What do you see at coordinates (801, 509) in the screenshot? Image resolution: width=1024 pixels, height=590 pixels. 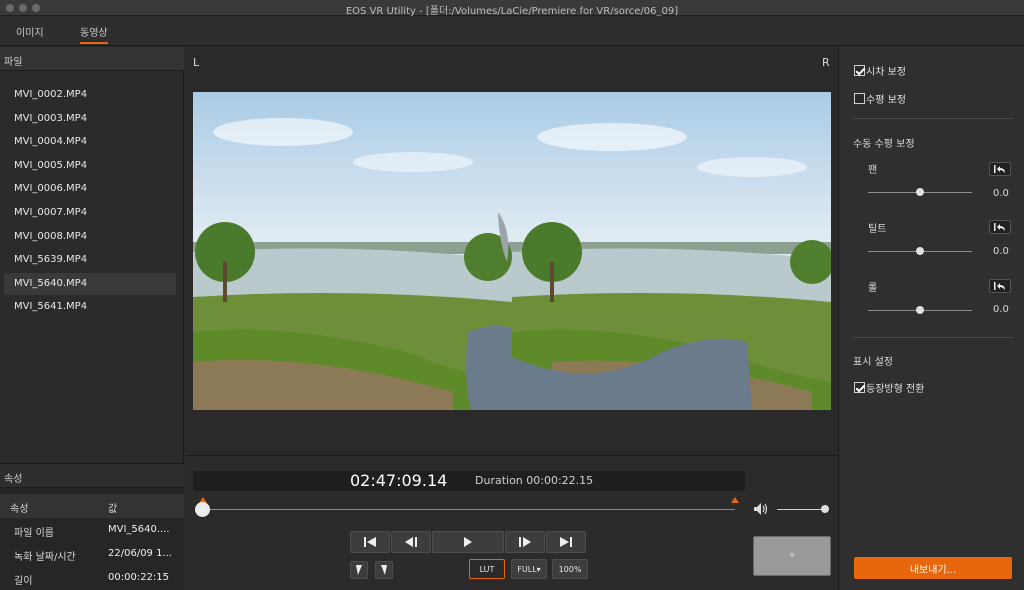 I see `volume-track` at bounding box center [801, 509].